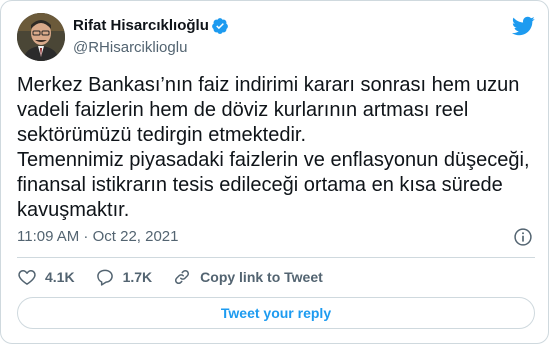  I want to click on tweet-header: Rifat Hisarcıklıoğlu @RHisarciklioglu, so click(276, 37).